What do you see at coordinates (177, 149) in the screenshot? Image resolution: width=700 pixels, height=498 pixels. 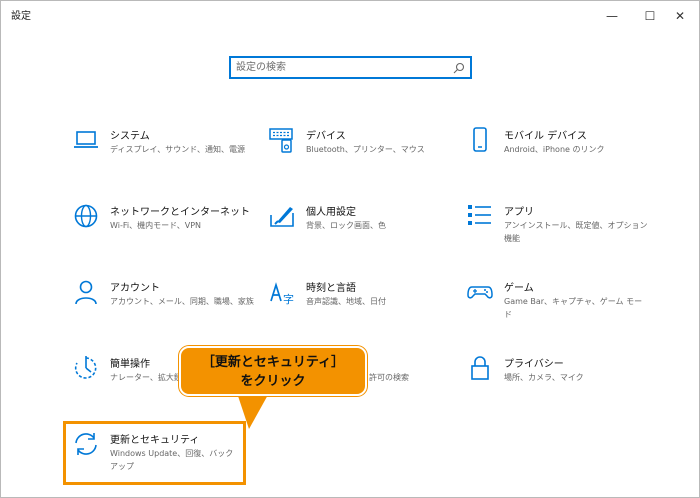 I see `item-description: ディスプレイ、サウンド、通知、電源` at bounding box center [177, 149].